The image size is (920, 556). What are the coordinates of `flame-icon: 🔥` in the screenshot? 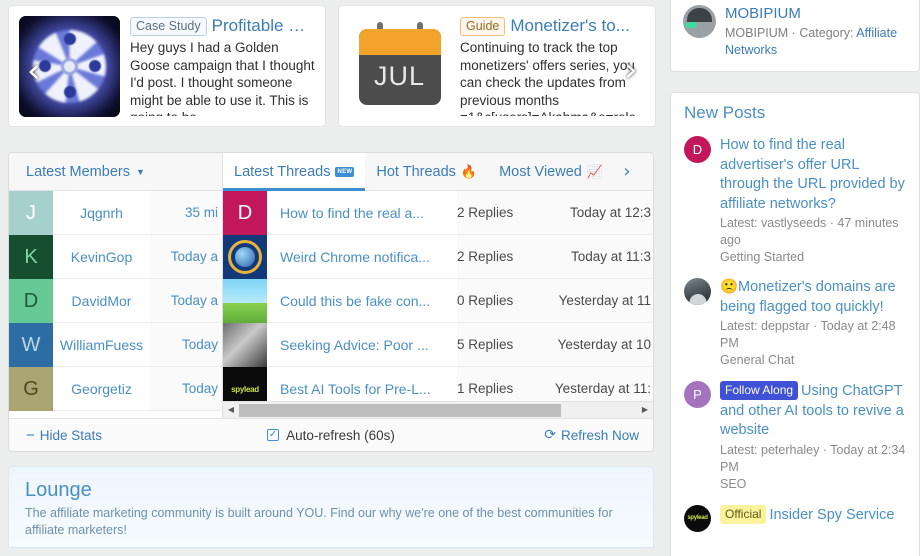 It's located at (469, 171).